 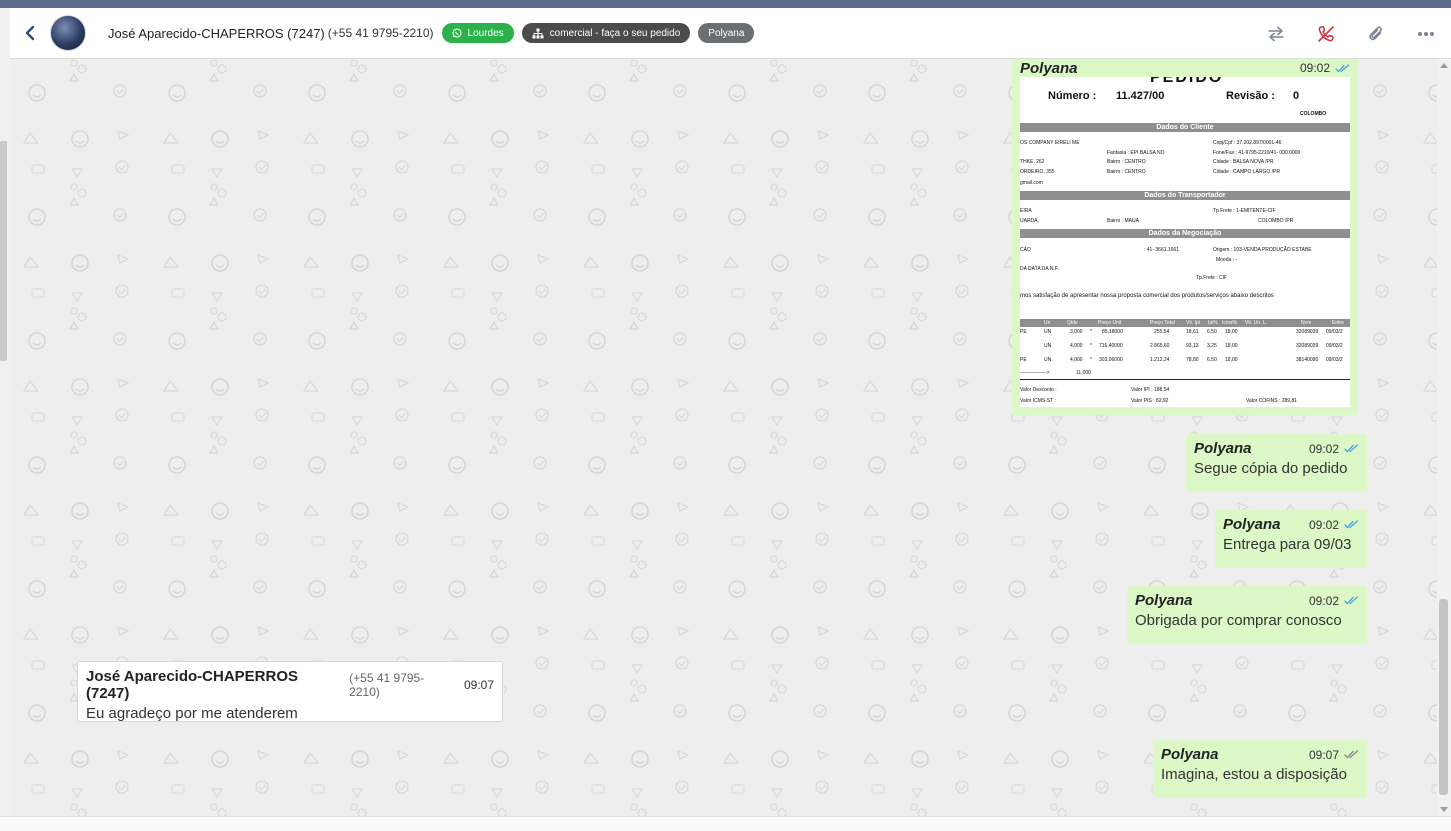 I want to click on message-time: 09:07, so click(x=1323, y=754).